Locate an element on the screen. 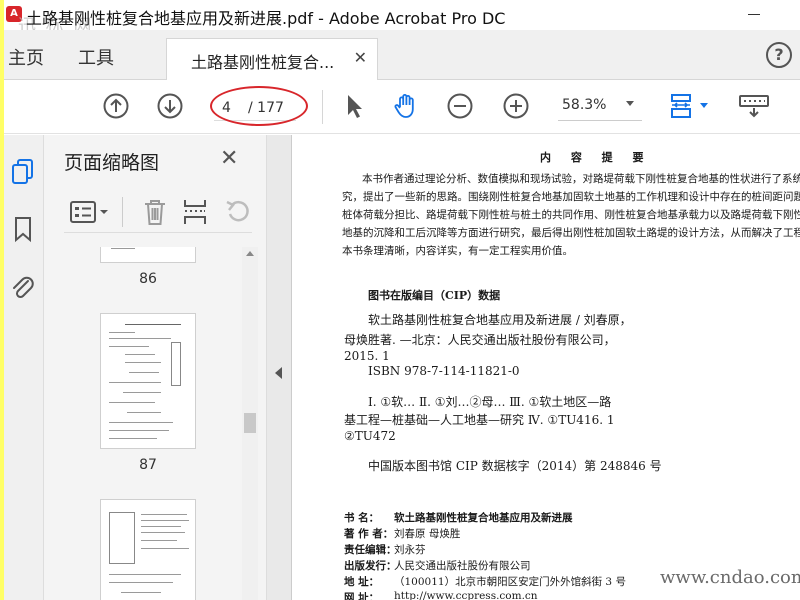  panel-title: 页面缩略图 is located at coordinates (112, 163).